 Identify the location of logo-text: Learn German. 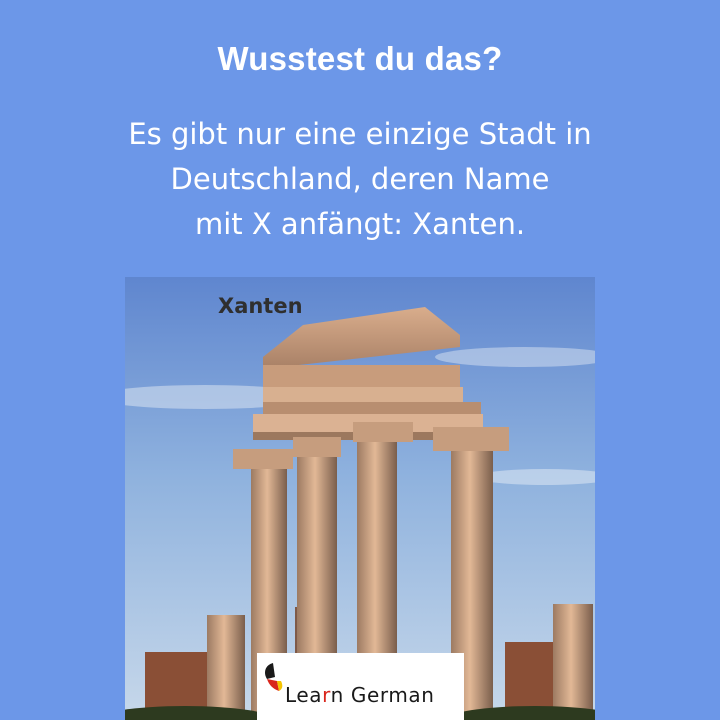
(360, 695).